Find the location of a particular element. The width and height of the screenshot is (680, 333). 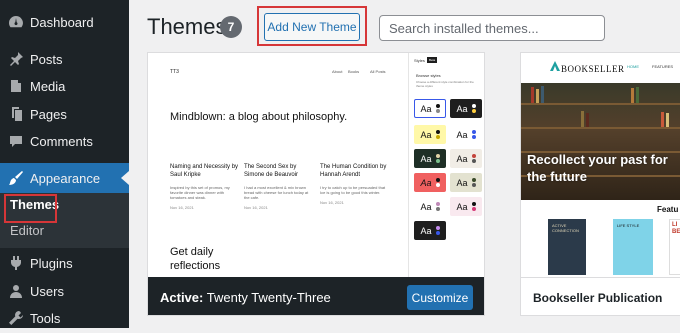

wrench-icon is located at coordinates (16, 318).